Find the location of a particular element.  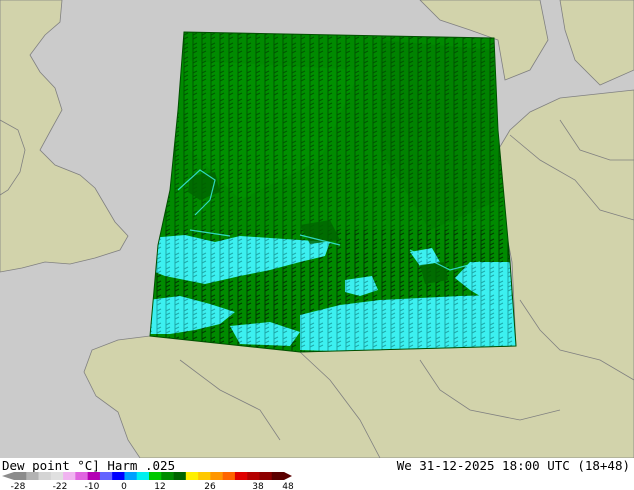

valid-datetime: We 31-12-2025 18:00 UTC (18+48) is located at coordinates (513, 465).